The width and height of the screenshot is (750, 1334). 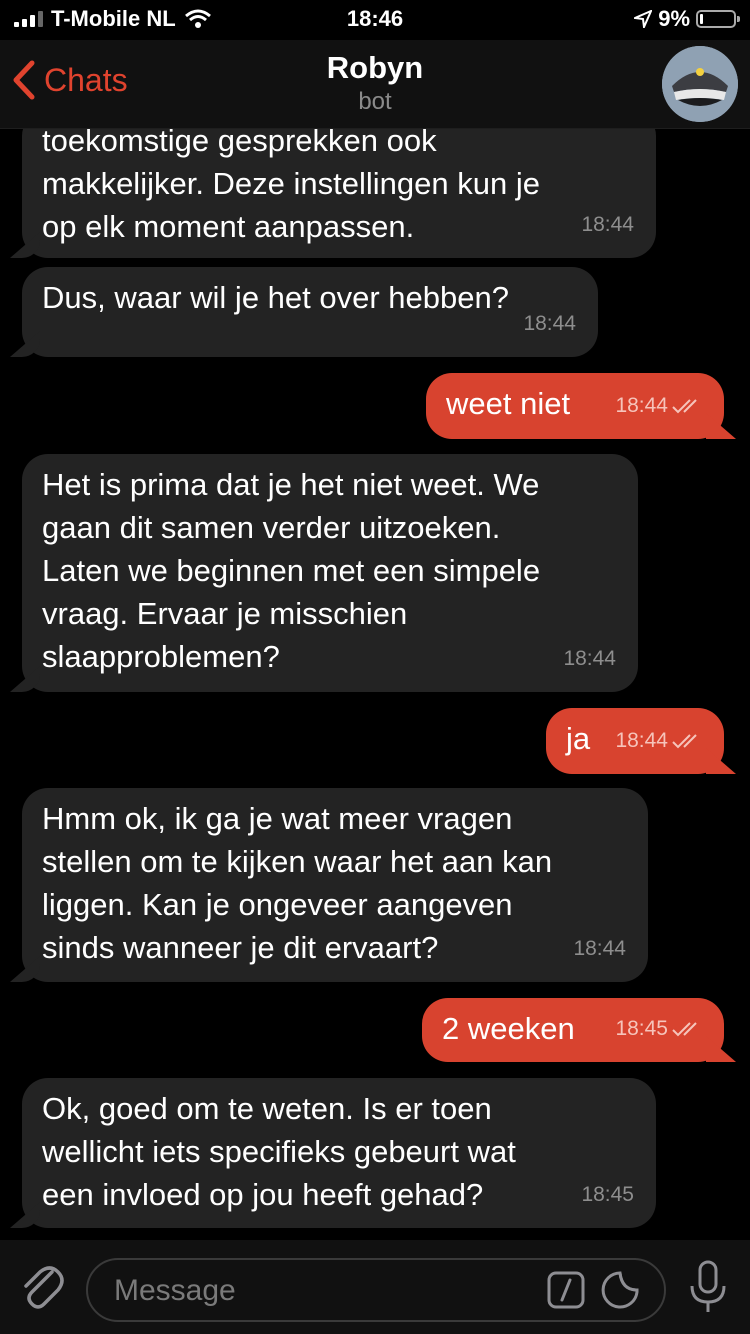 I want to click on chat-header: Chats Robyn bot, so click(x=375, y=84).